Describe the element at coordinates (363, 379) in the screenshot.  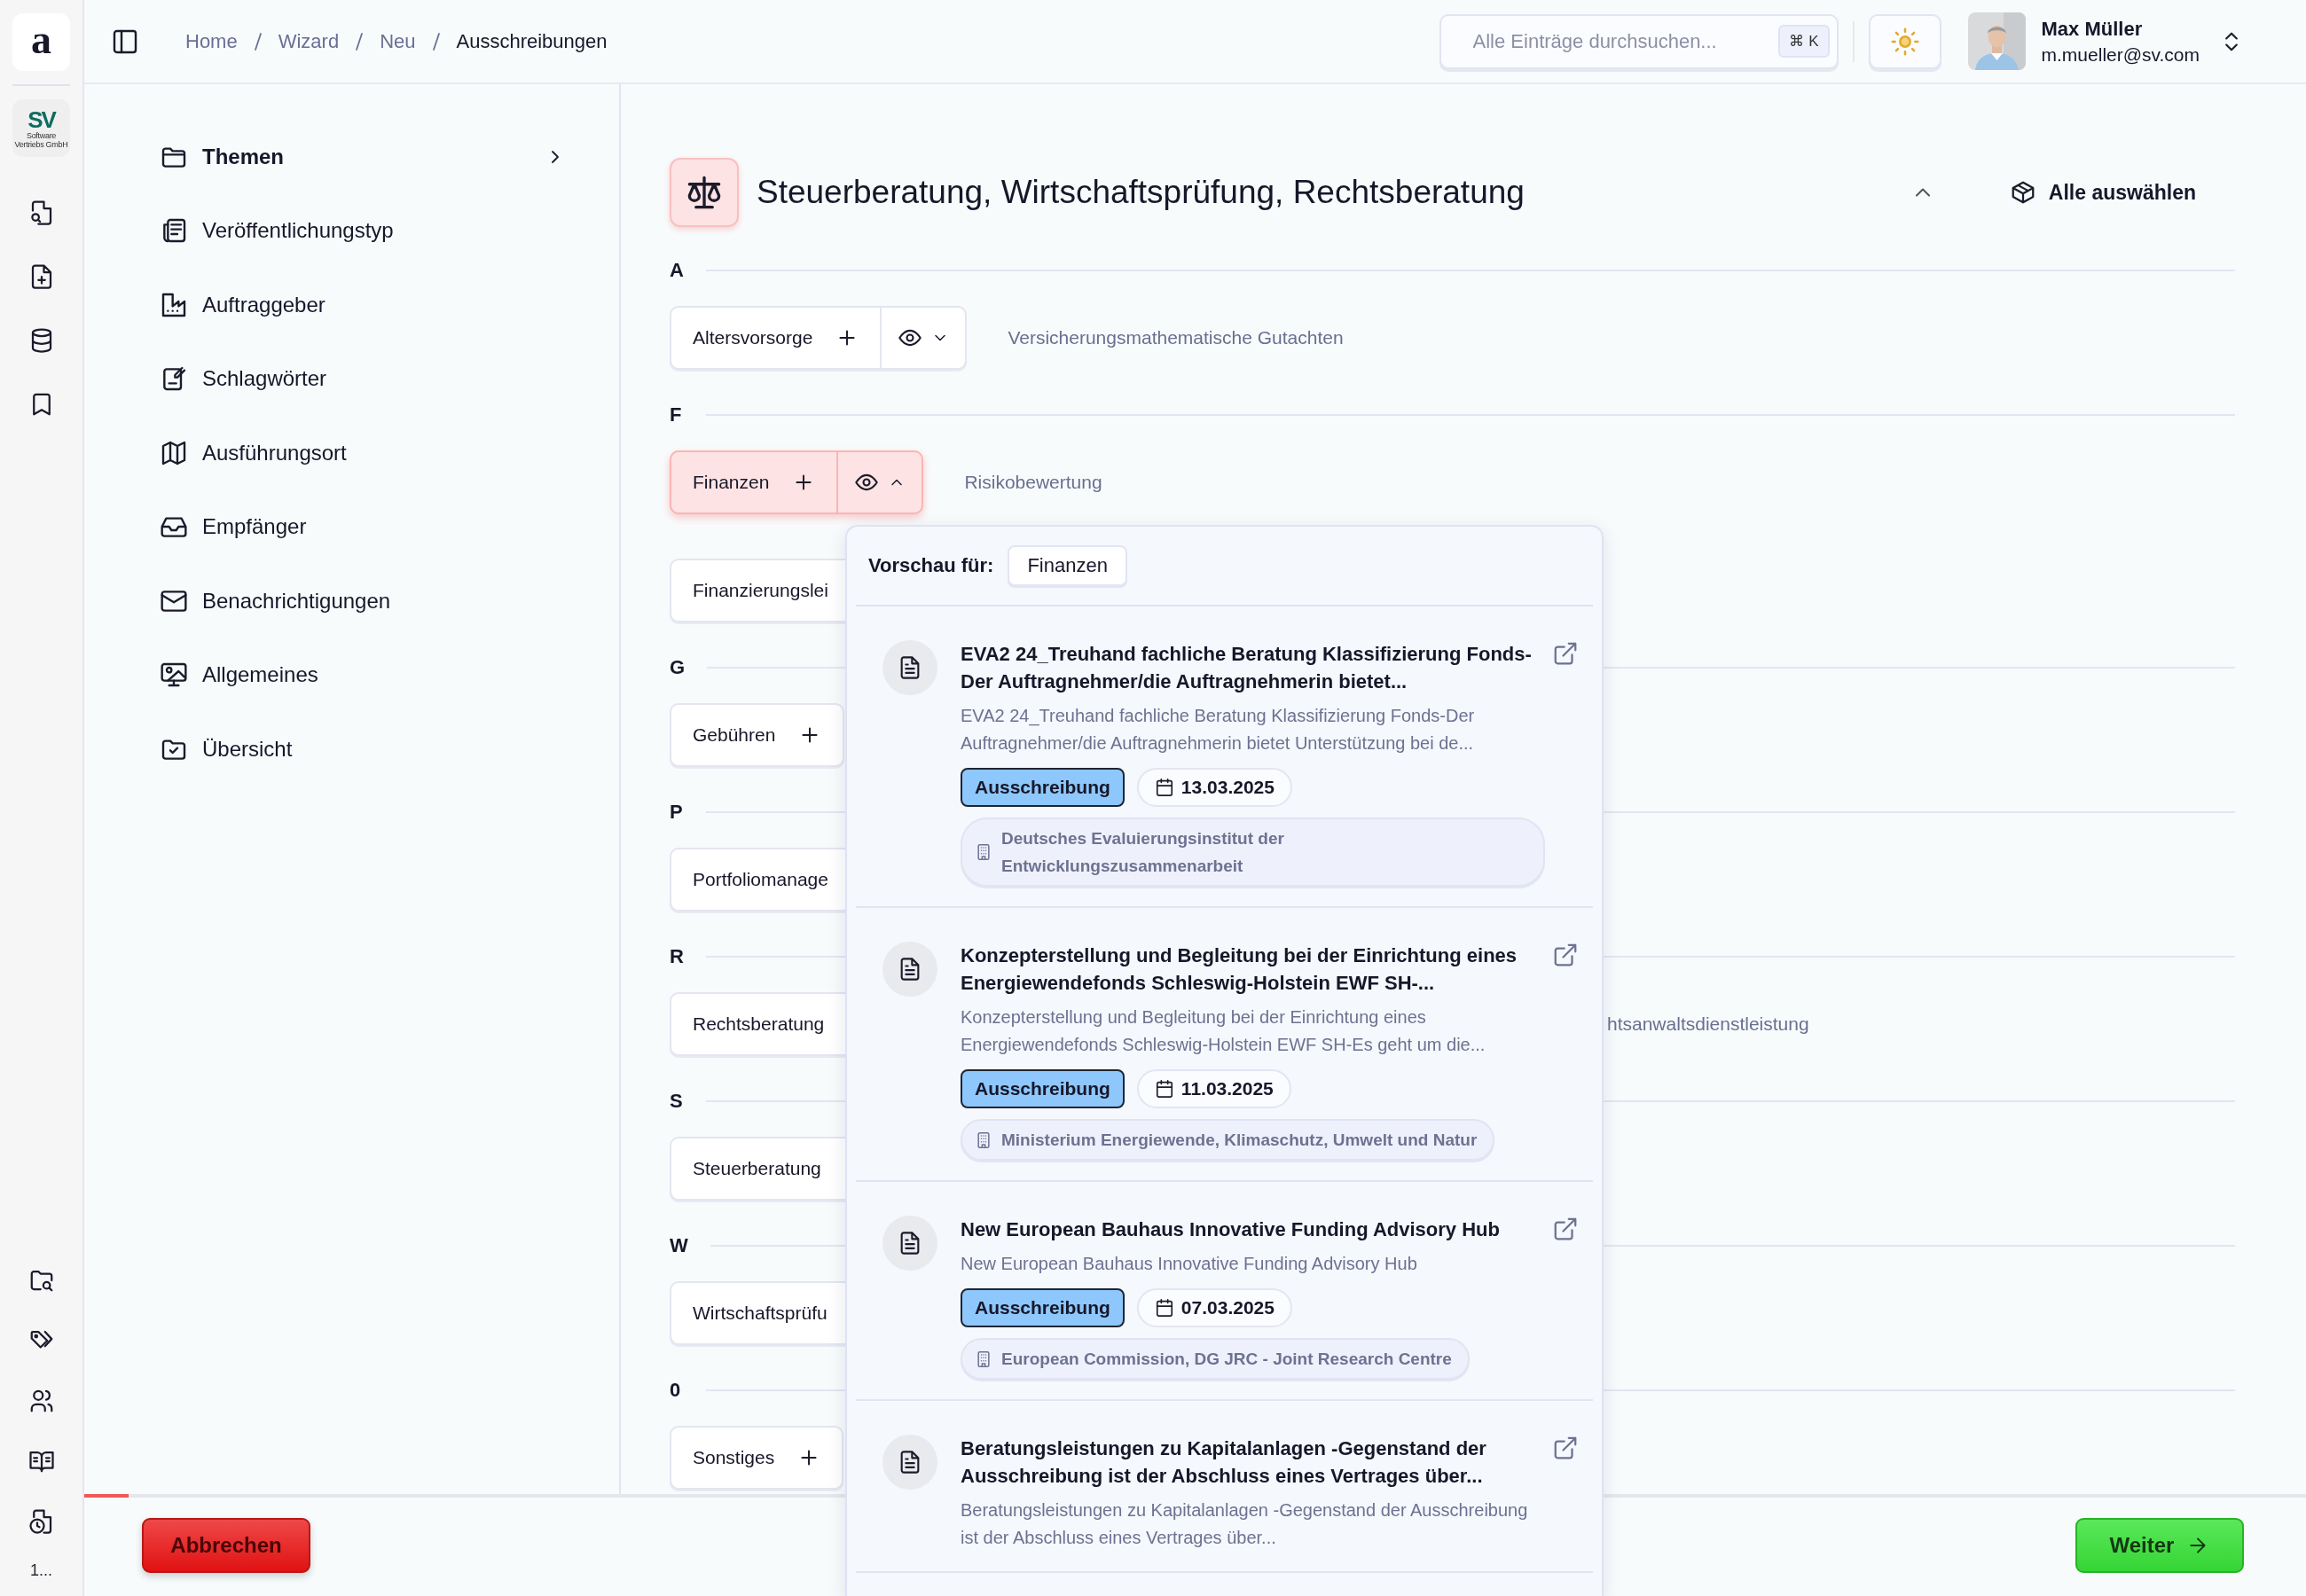
I see `wizard-step: Schlagwörter` at that location.